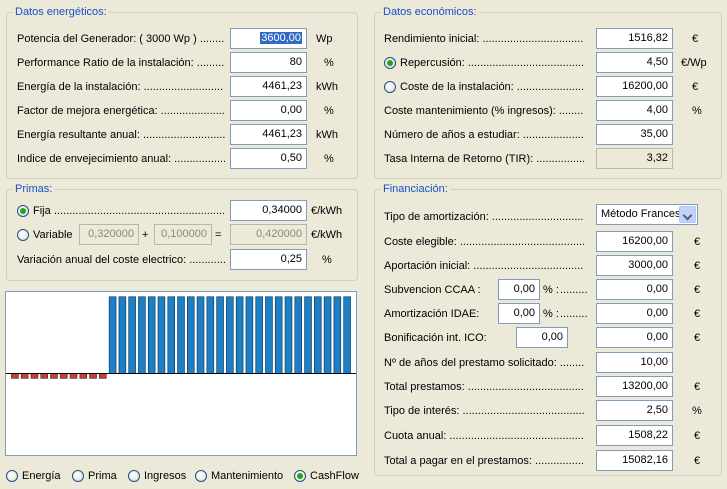  I want to click on economic-value-0: 1516,82, so click(634, 38).